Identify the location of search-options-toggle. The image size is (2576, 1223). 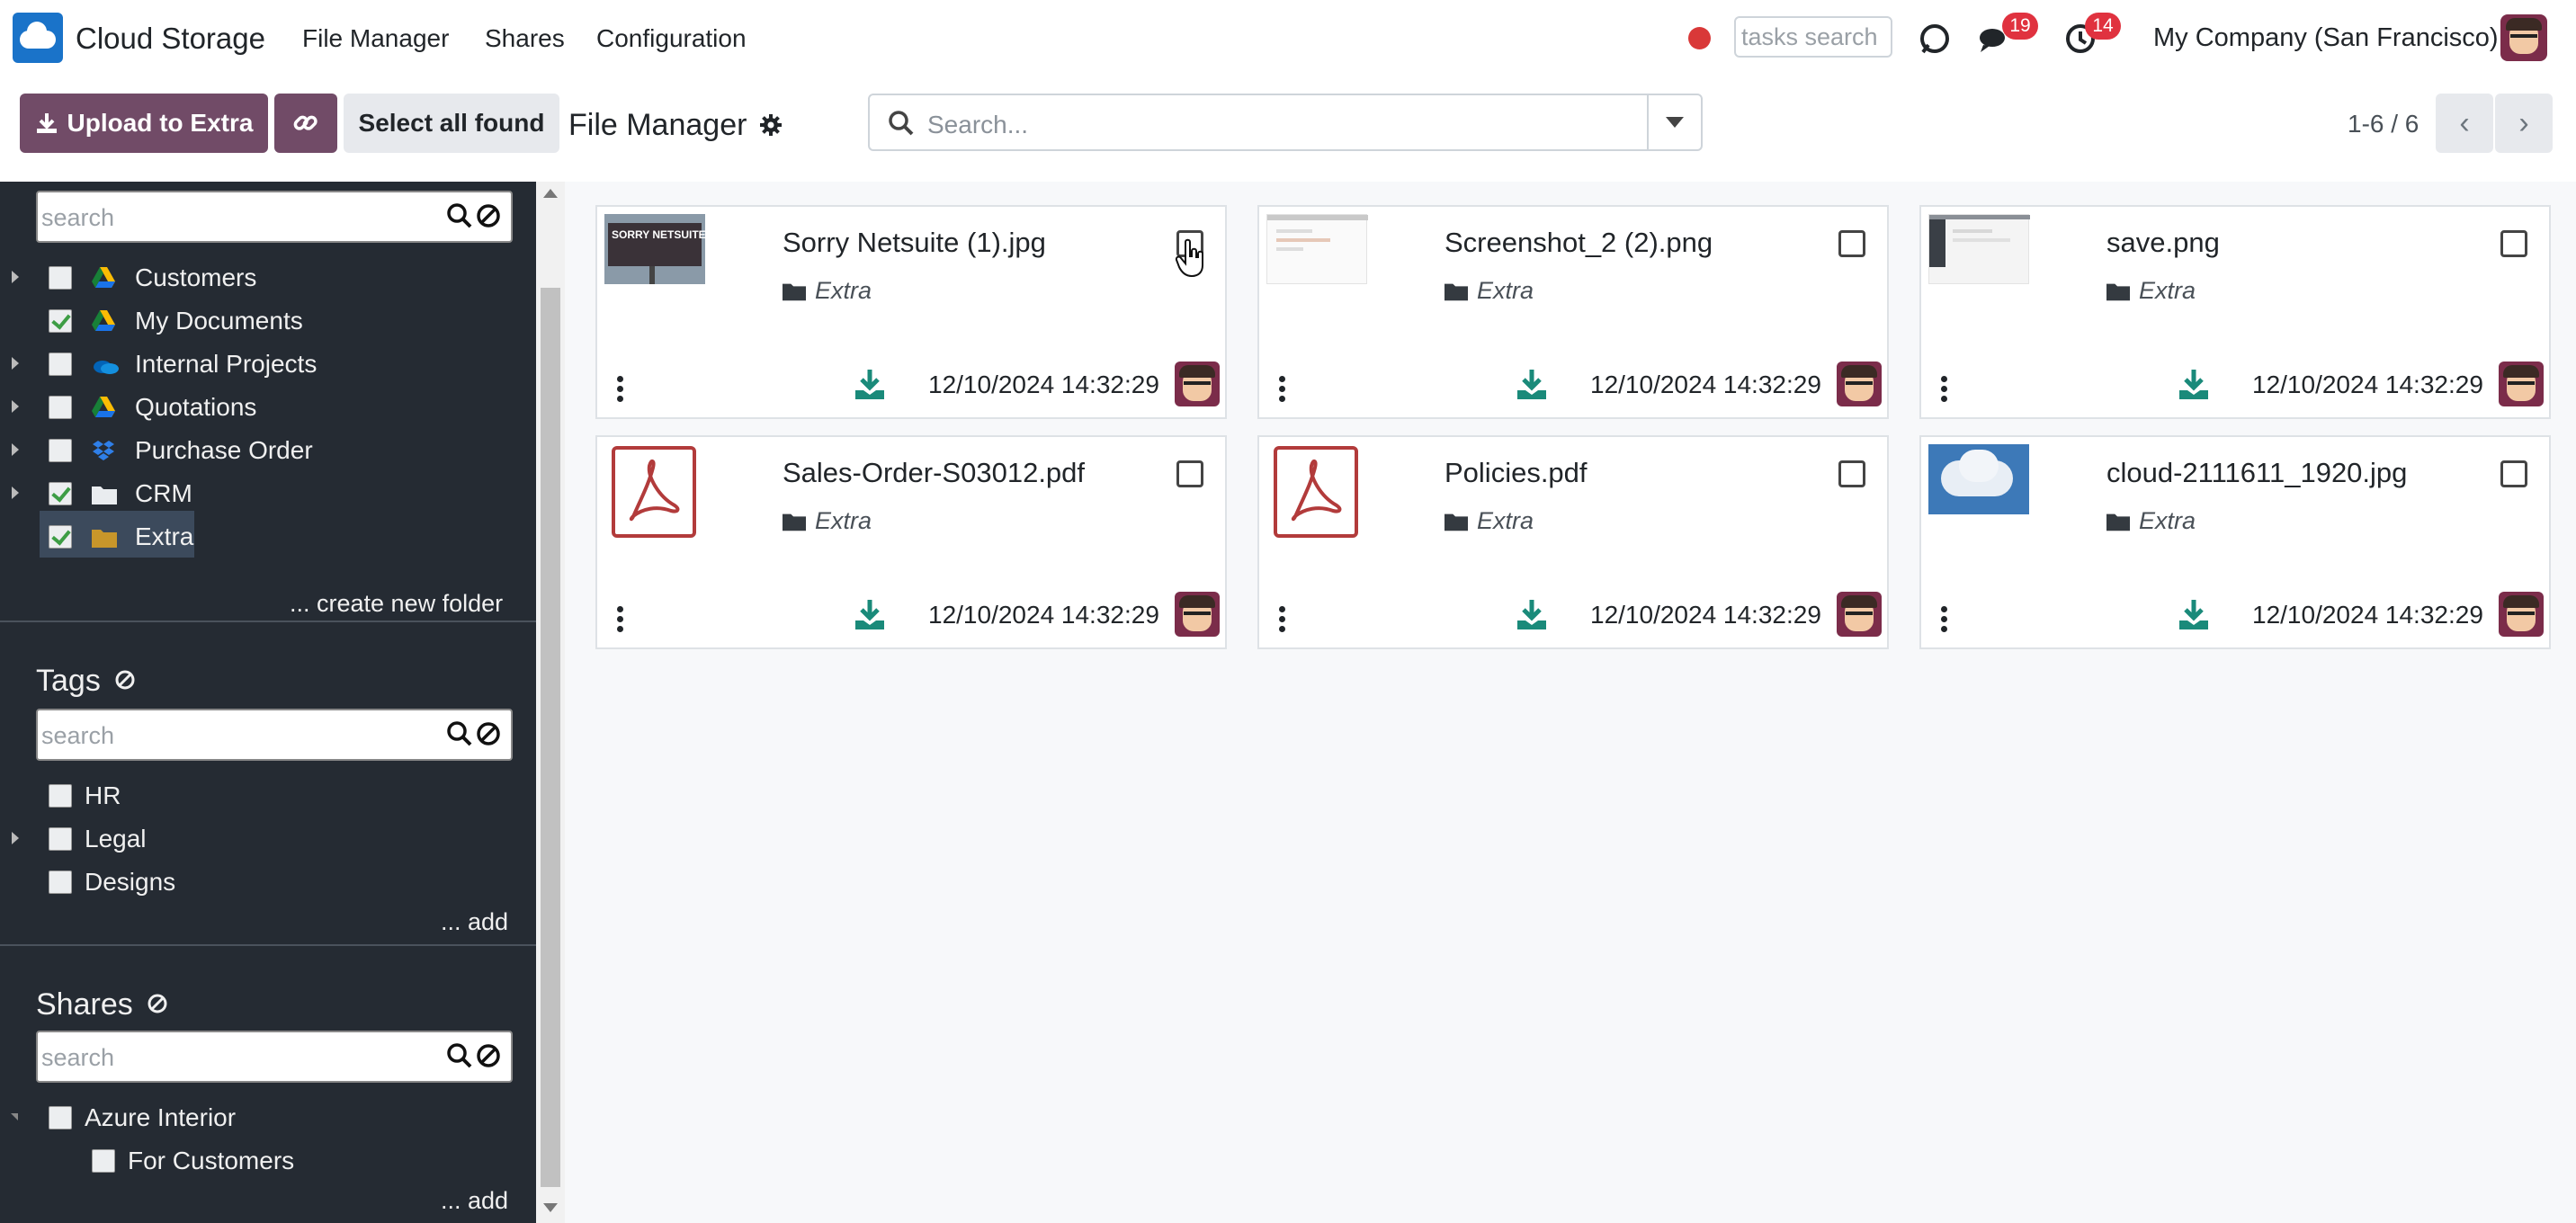
(1674, 122).